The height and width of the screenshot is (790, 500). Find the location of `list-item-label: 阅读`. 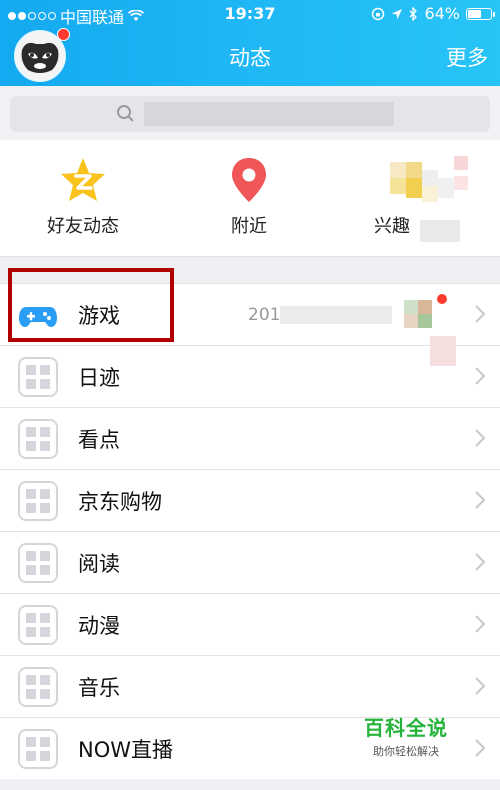

list-item-label: 阅读 is located at coordinates (99, 564).